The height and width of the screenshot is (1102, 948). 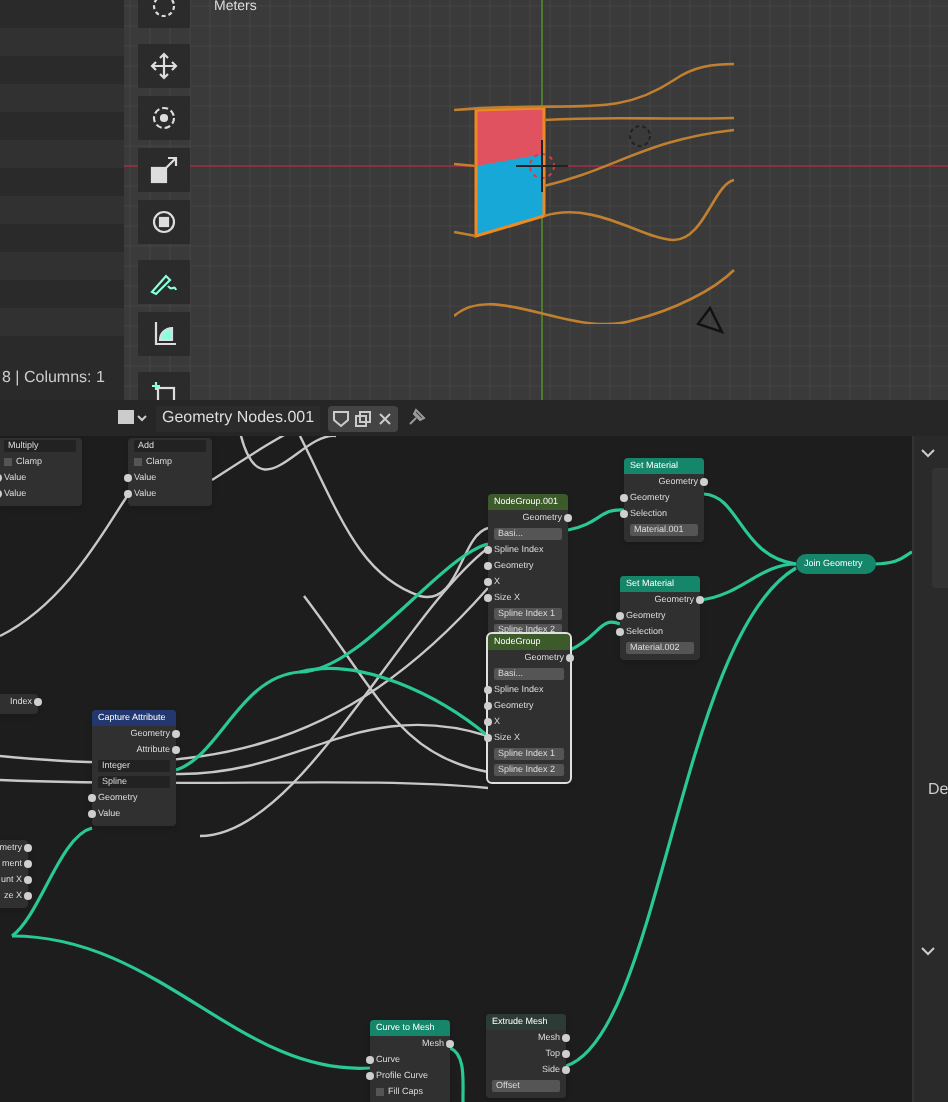 I want to click on move-icon, so click(x=164, y=66).